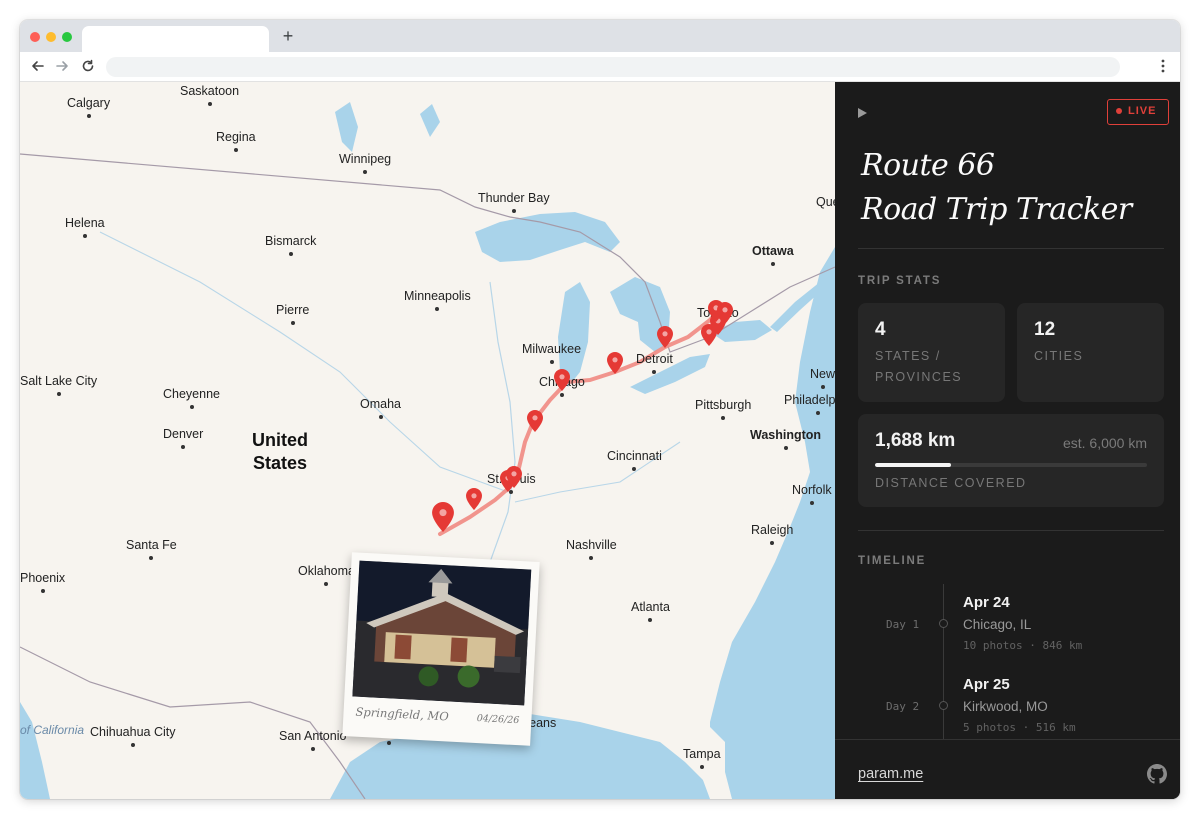 The width and height of the screenshot is (1200, 819). I want to click on forward-button, so click(62, 66).